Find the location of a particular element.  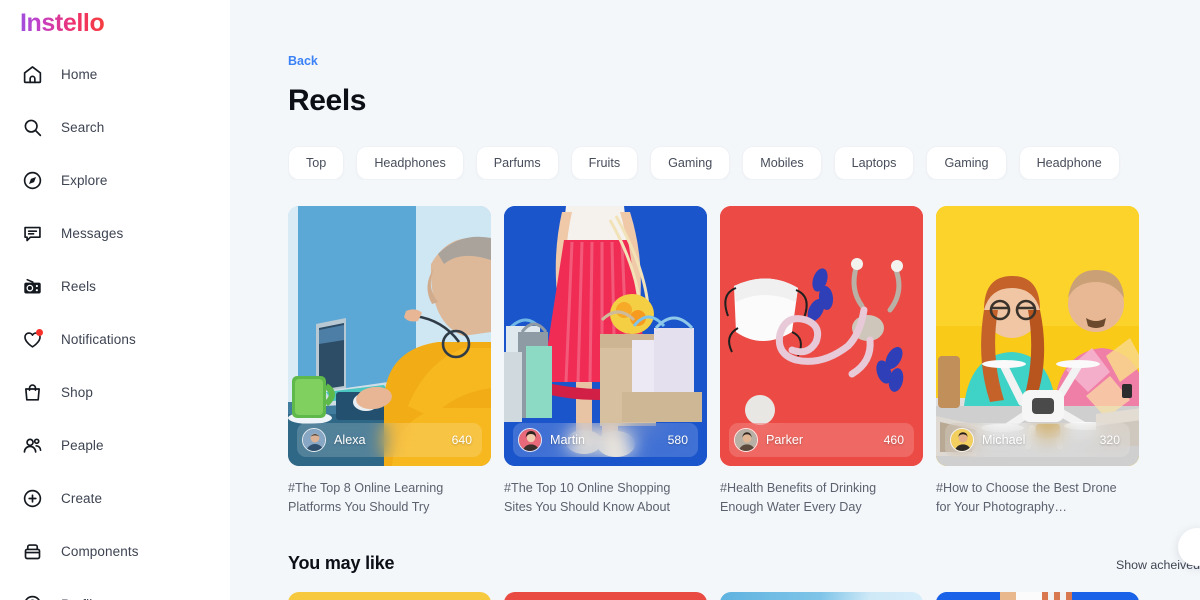

sidebar-item-notifications: Notifications is located at coordinates (115, 339).